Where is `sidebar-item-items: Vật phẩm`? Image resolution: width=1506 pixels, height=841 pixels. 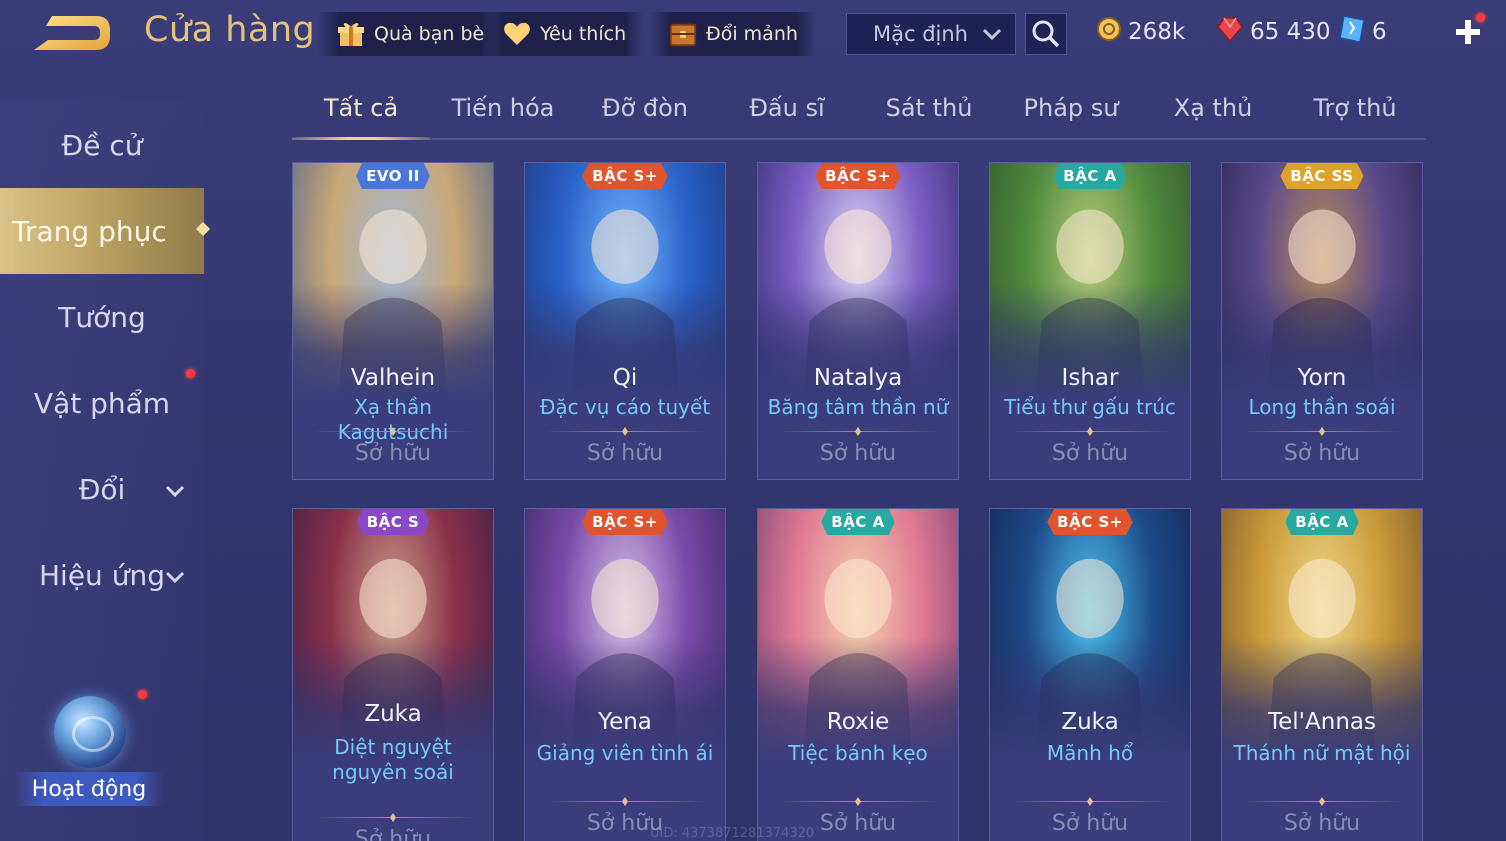
sidebar-item-items: Vật phẩm is located at coordinates (102, 403).